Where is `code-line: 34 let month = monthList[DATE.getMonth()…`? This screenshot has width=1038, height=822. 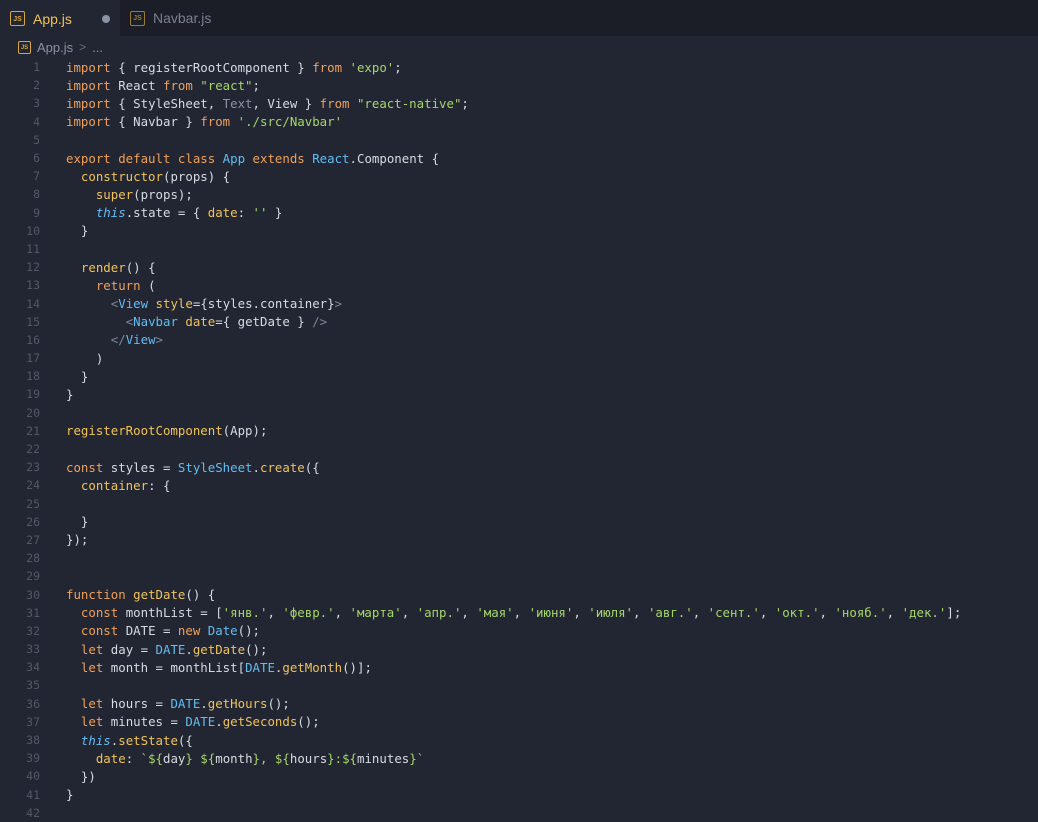
code-line: 34 let month = monthList[DATE.getMonth()… is located at coordinates (519, 667).